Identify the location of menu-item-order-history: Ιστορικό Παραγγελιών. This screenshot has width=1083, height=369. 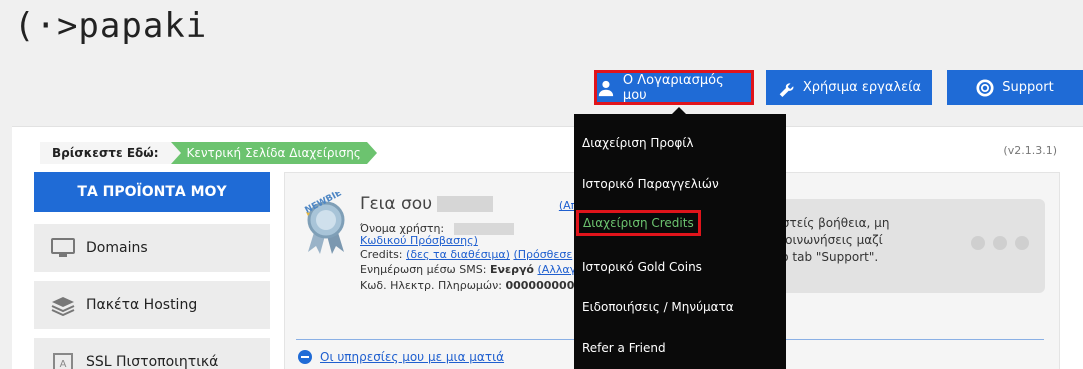
(650, 184).